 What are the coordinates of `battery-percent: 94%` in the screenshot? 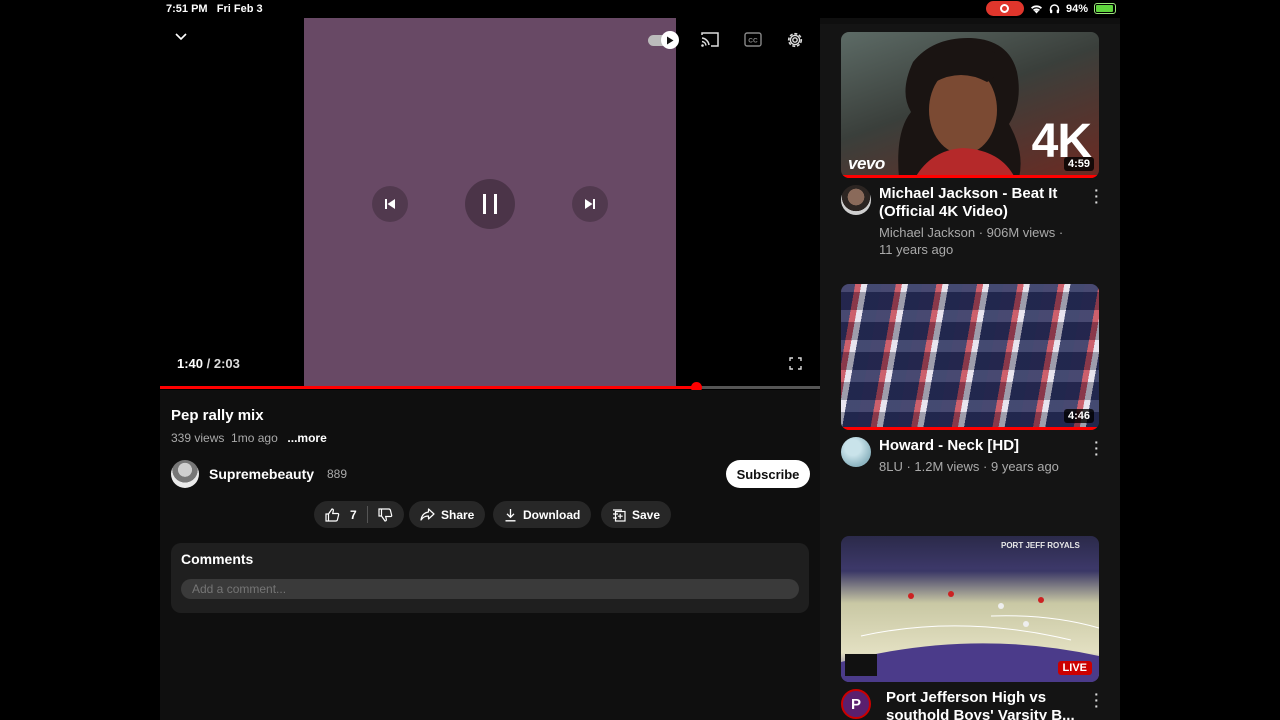 It's located at (1076, 8).